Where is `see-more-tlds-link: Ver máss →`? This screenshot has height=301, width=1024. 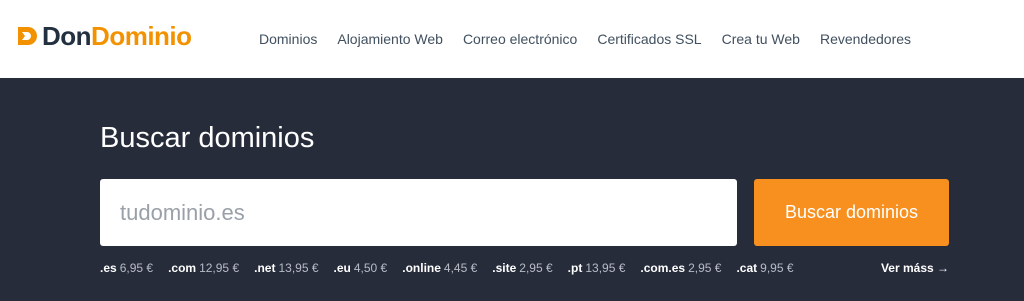
see-more-tlds-link: Ver máss → is located at coordinates (915, 268).